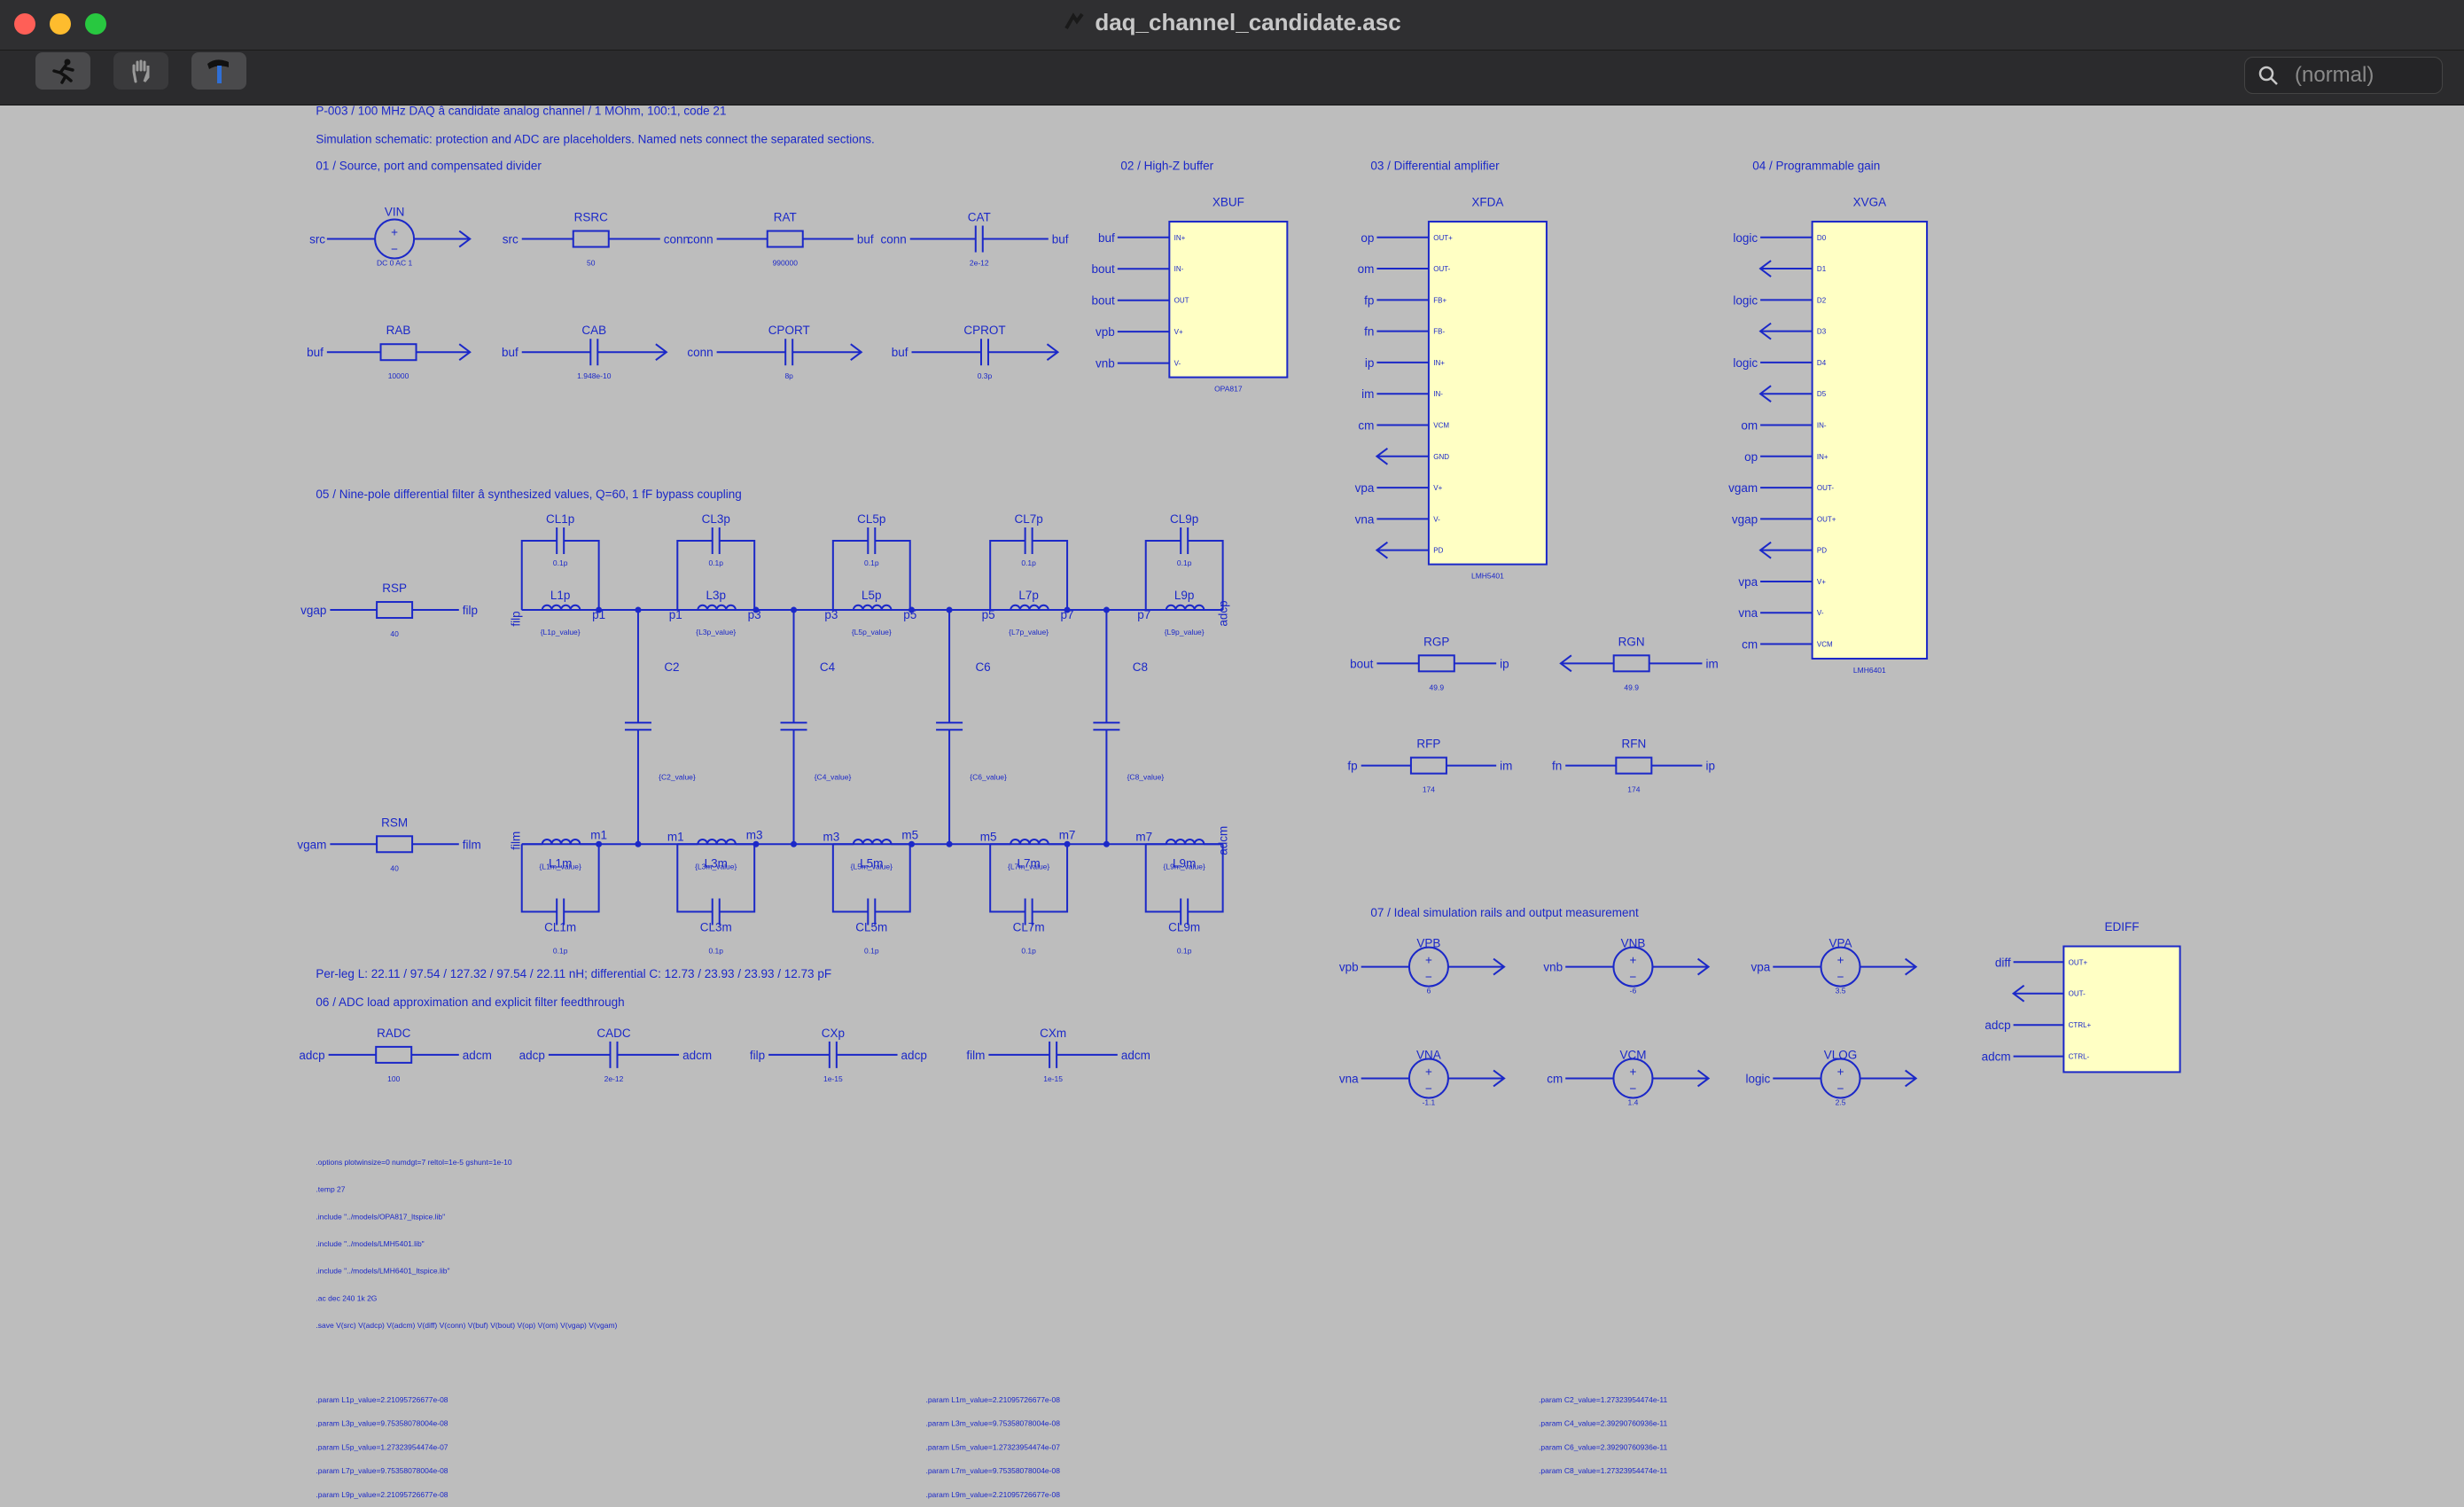  I want to click on CL9p-name: CL9p, so click(1184, 519).